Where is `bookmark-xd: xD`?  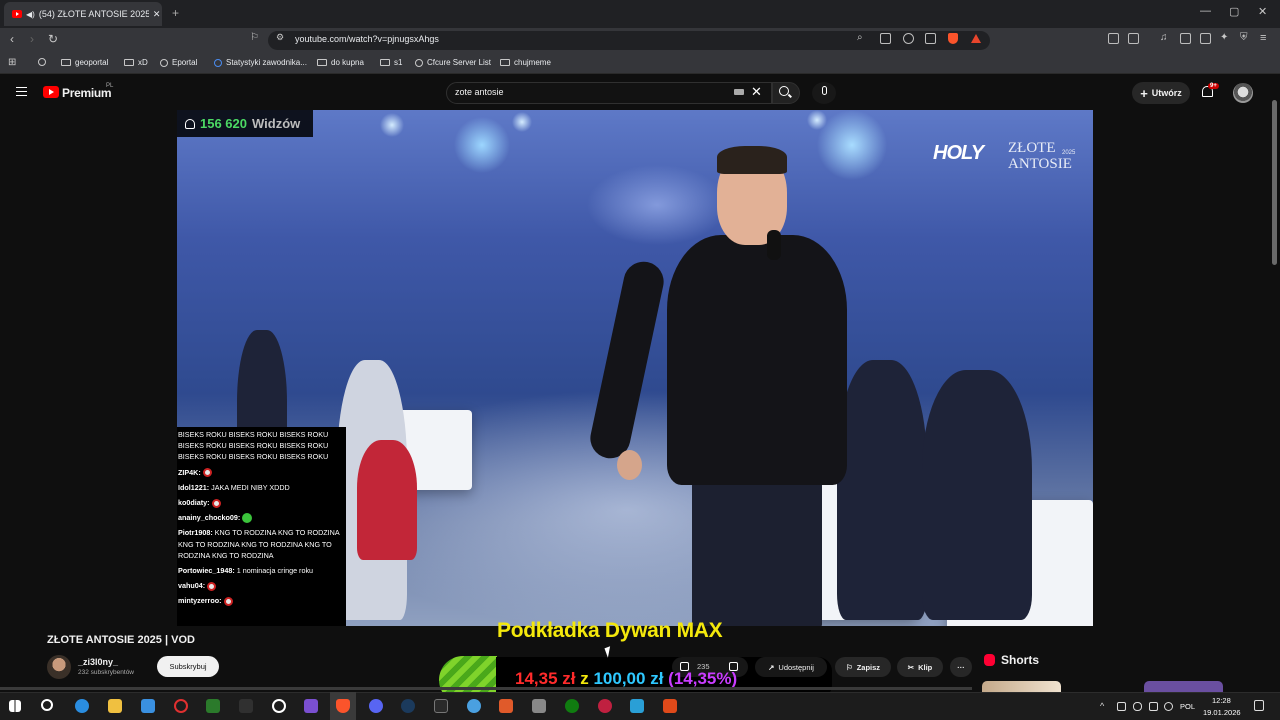 bookmark-xd: xD is located at coordinates (136, 62).